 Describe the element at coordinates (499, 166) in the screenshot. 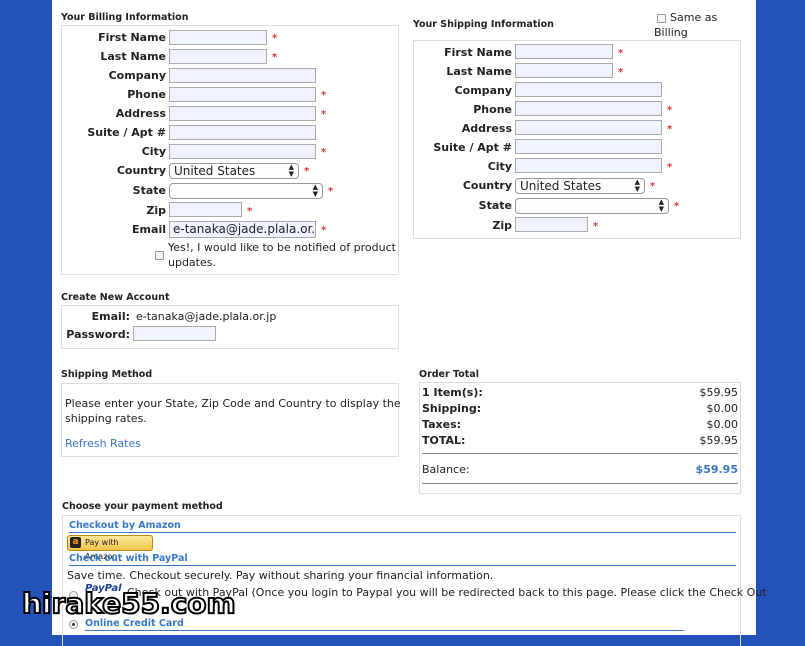

I see `shipping-city-label: City` at that location.